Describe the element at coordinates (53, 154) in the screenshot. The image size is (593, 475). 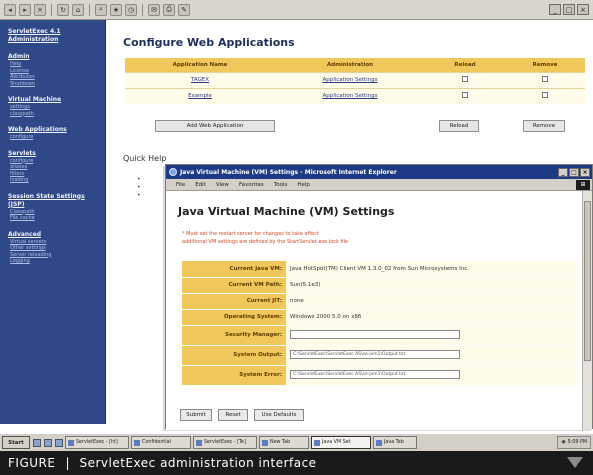
I see `nav-heading: Servlets` at that location.